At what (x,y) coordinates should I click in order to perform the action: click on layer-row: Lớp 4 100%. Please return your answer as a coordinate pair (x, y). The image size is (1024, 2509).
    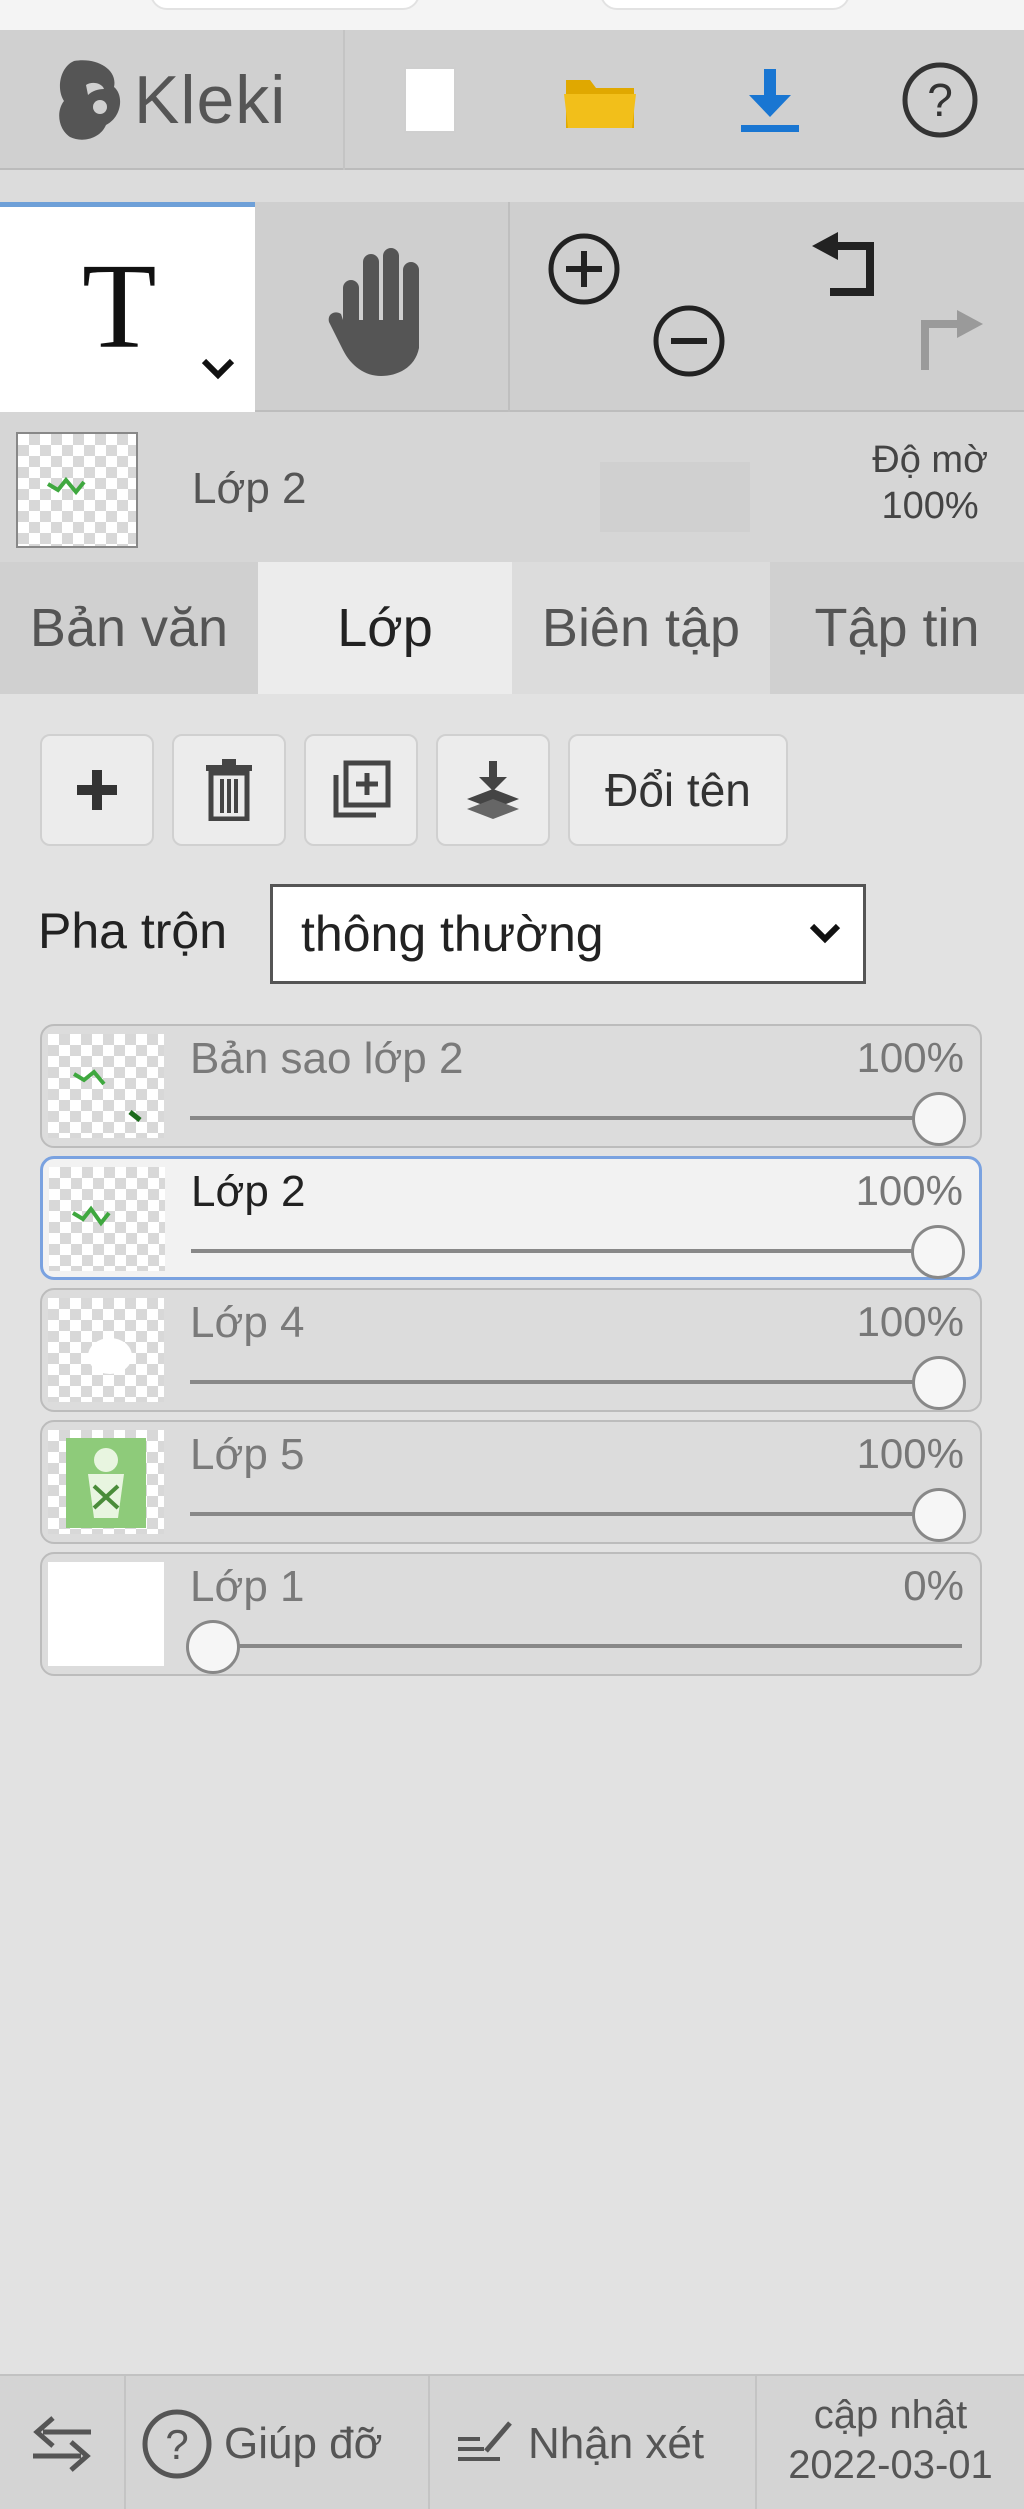
    Looking at the image, I should click on (511, 1350).